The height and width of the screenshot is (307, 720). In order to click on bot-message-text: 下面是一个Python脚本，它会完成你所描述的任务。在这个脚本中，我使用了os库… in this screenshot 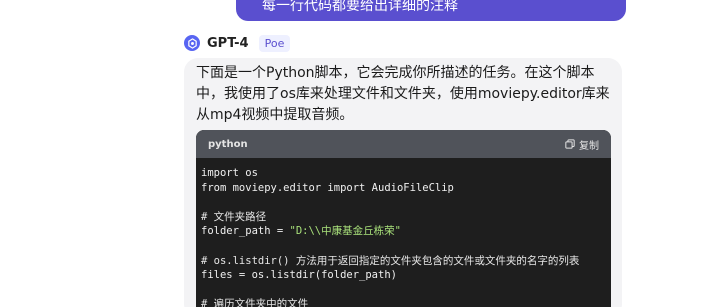, I will do `click(403, 94)`.